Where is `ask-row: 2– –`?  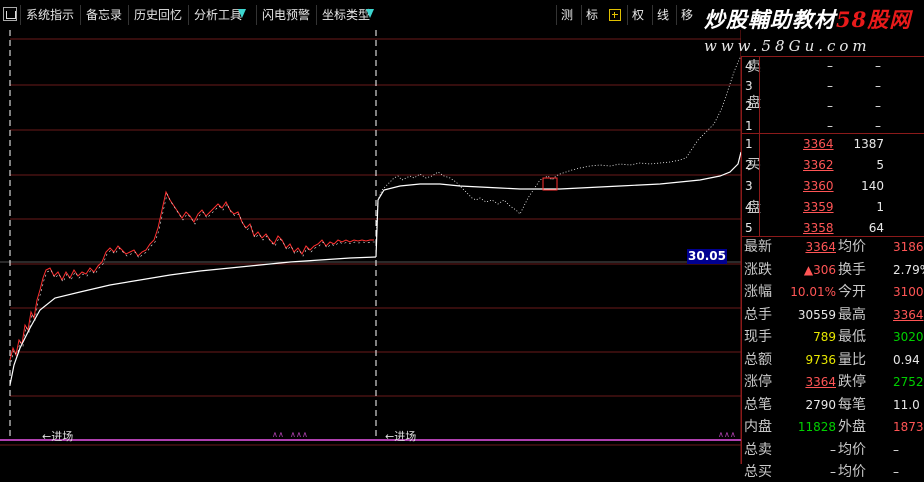 ask-row: 2– – is located at coordinates (832, 106).